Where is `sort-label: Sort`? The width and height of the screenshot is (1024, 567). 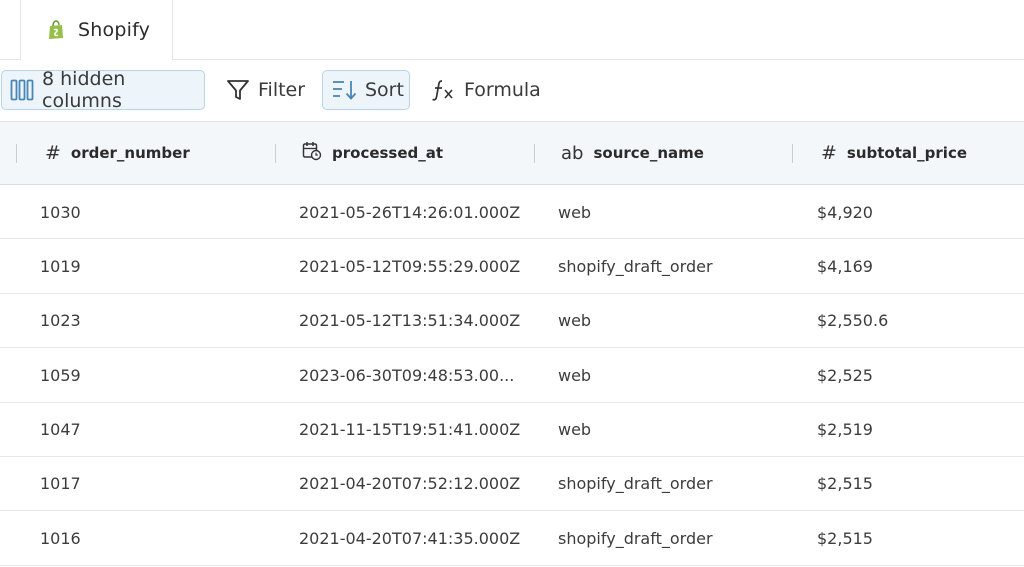
sort-label: Sort is located at coordinates (384, 90).